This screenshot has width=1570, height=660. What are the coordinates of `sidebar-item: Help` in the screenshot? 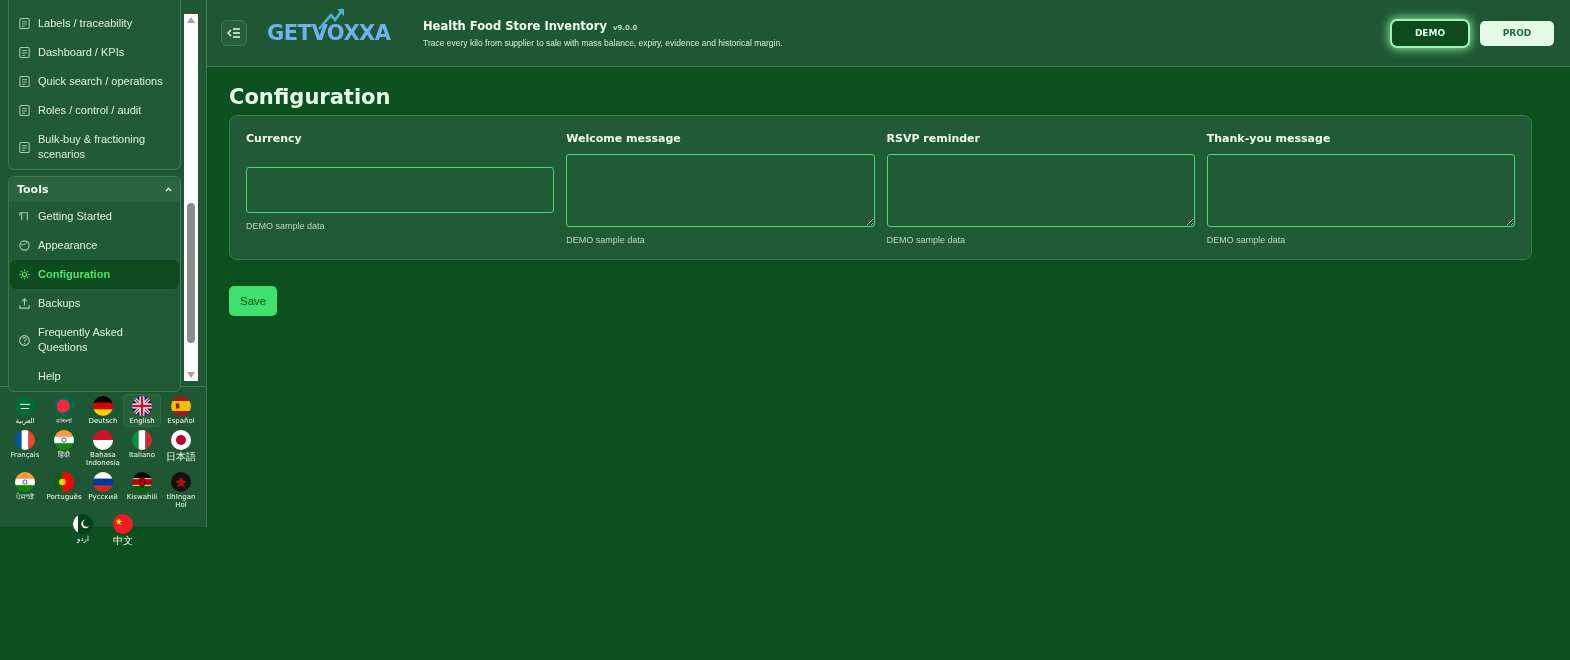 It's located at (94, 376).